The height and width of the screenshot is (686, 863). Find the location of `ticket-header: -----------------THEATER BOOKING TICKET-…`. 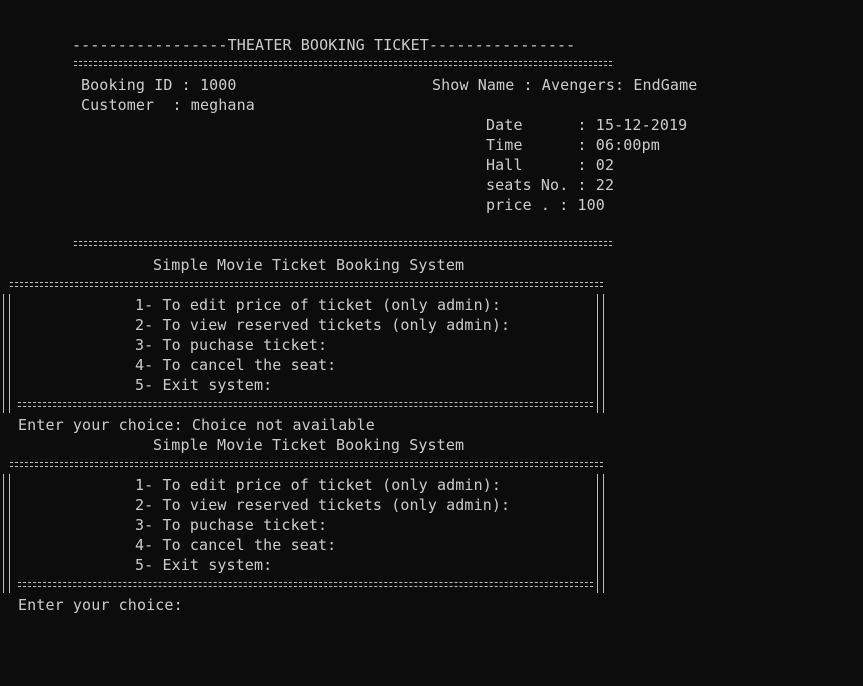

ticket-header: -----------------THEATER BOOKING TICKET-… is located at coordinates (324, 45).